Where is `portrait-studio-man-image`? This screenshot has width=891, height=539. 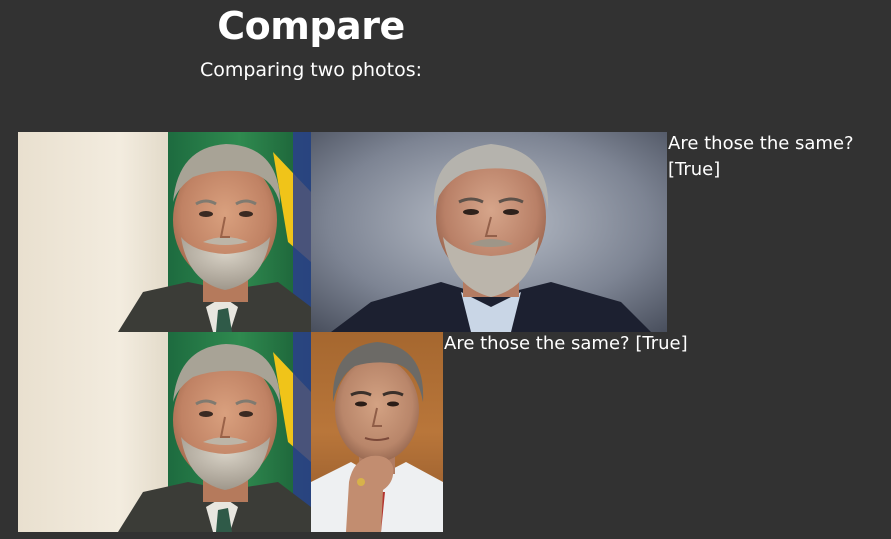
portrait-studio-man-image is located at coordinates (489, 232).